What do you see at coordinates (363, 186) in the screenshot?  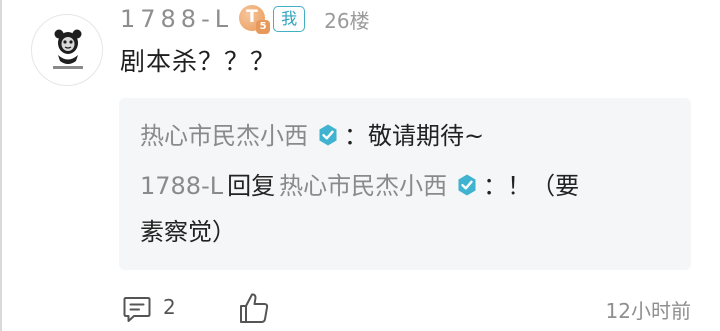 I see `reply-target: 热心市民杰小西` at bounding box center [363, 186].